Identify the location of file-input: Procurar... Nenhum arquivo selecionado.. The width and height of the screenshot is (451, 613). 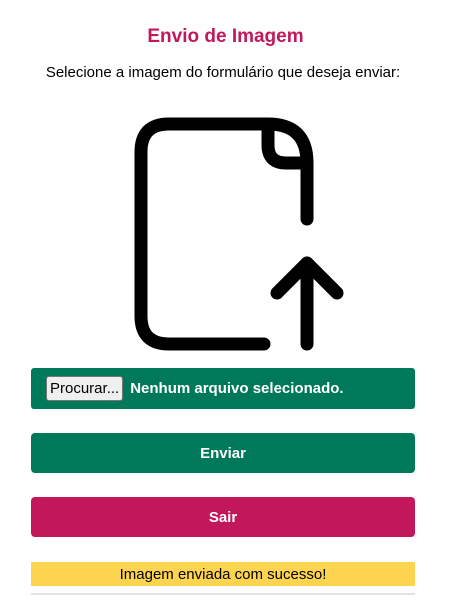
(223, 388).